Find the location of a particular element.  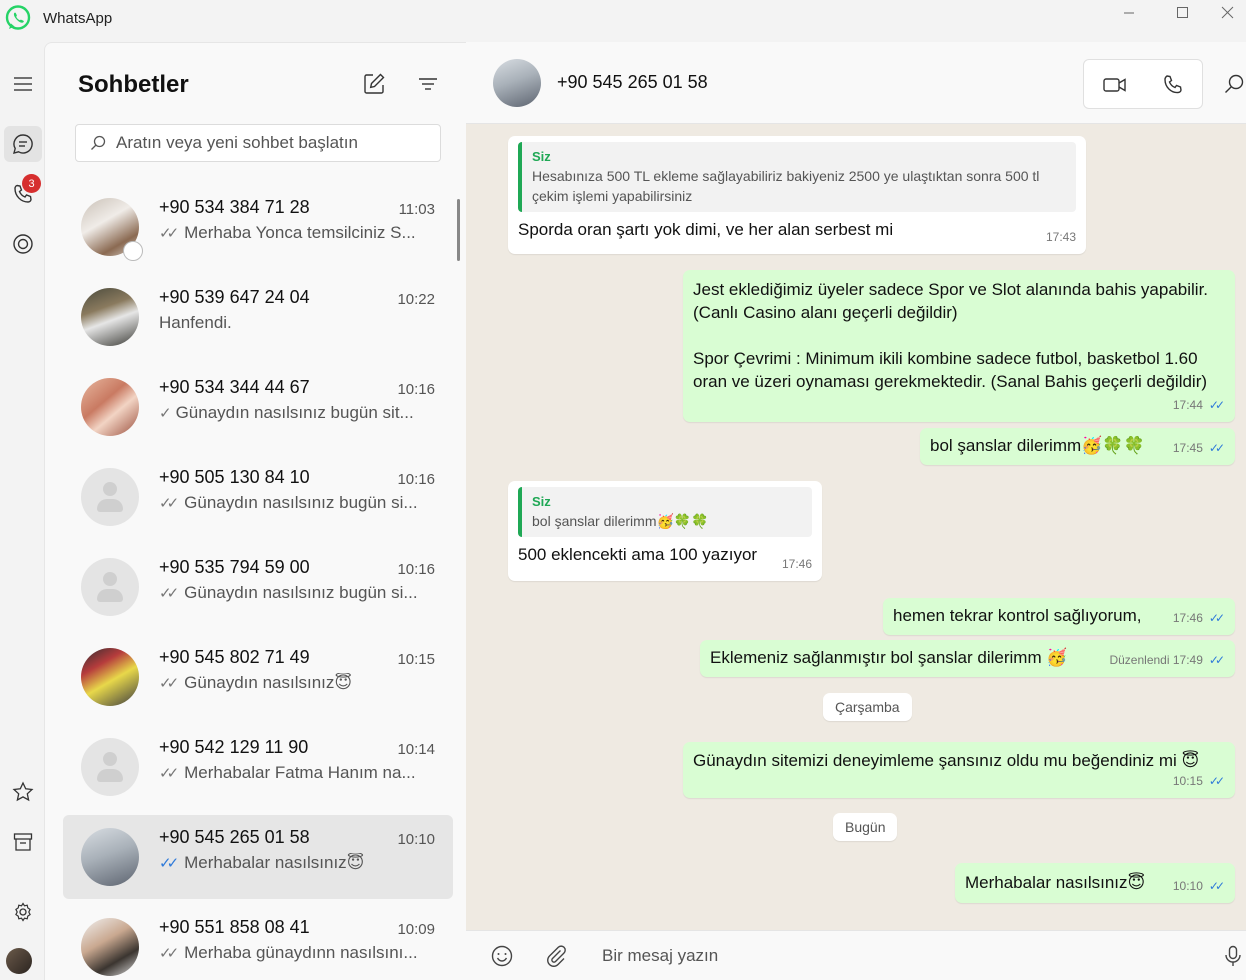

message-meta: Düzenlendi 17:49 ✓✓ is located at coordinates (1167, 660).